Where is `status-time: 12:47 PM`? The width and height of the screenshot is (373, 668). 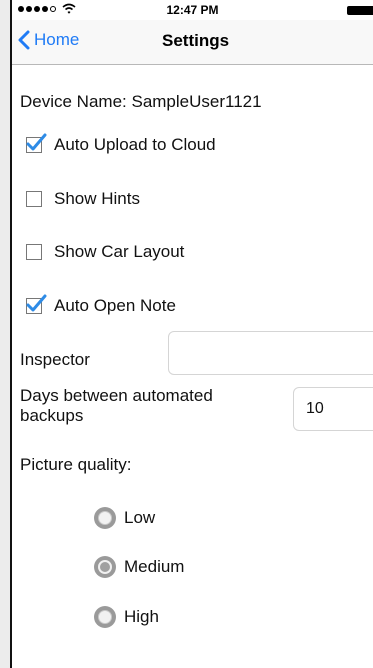
status-time: 12:47 PM is located at coordinates (192, 10).